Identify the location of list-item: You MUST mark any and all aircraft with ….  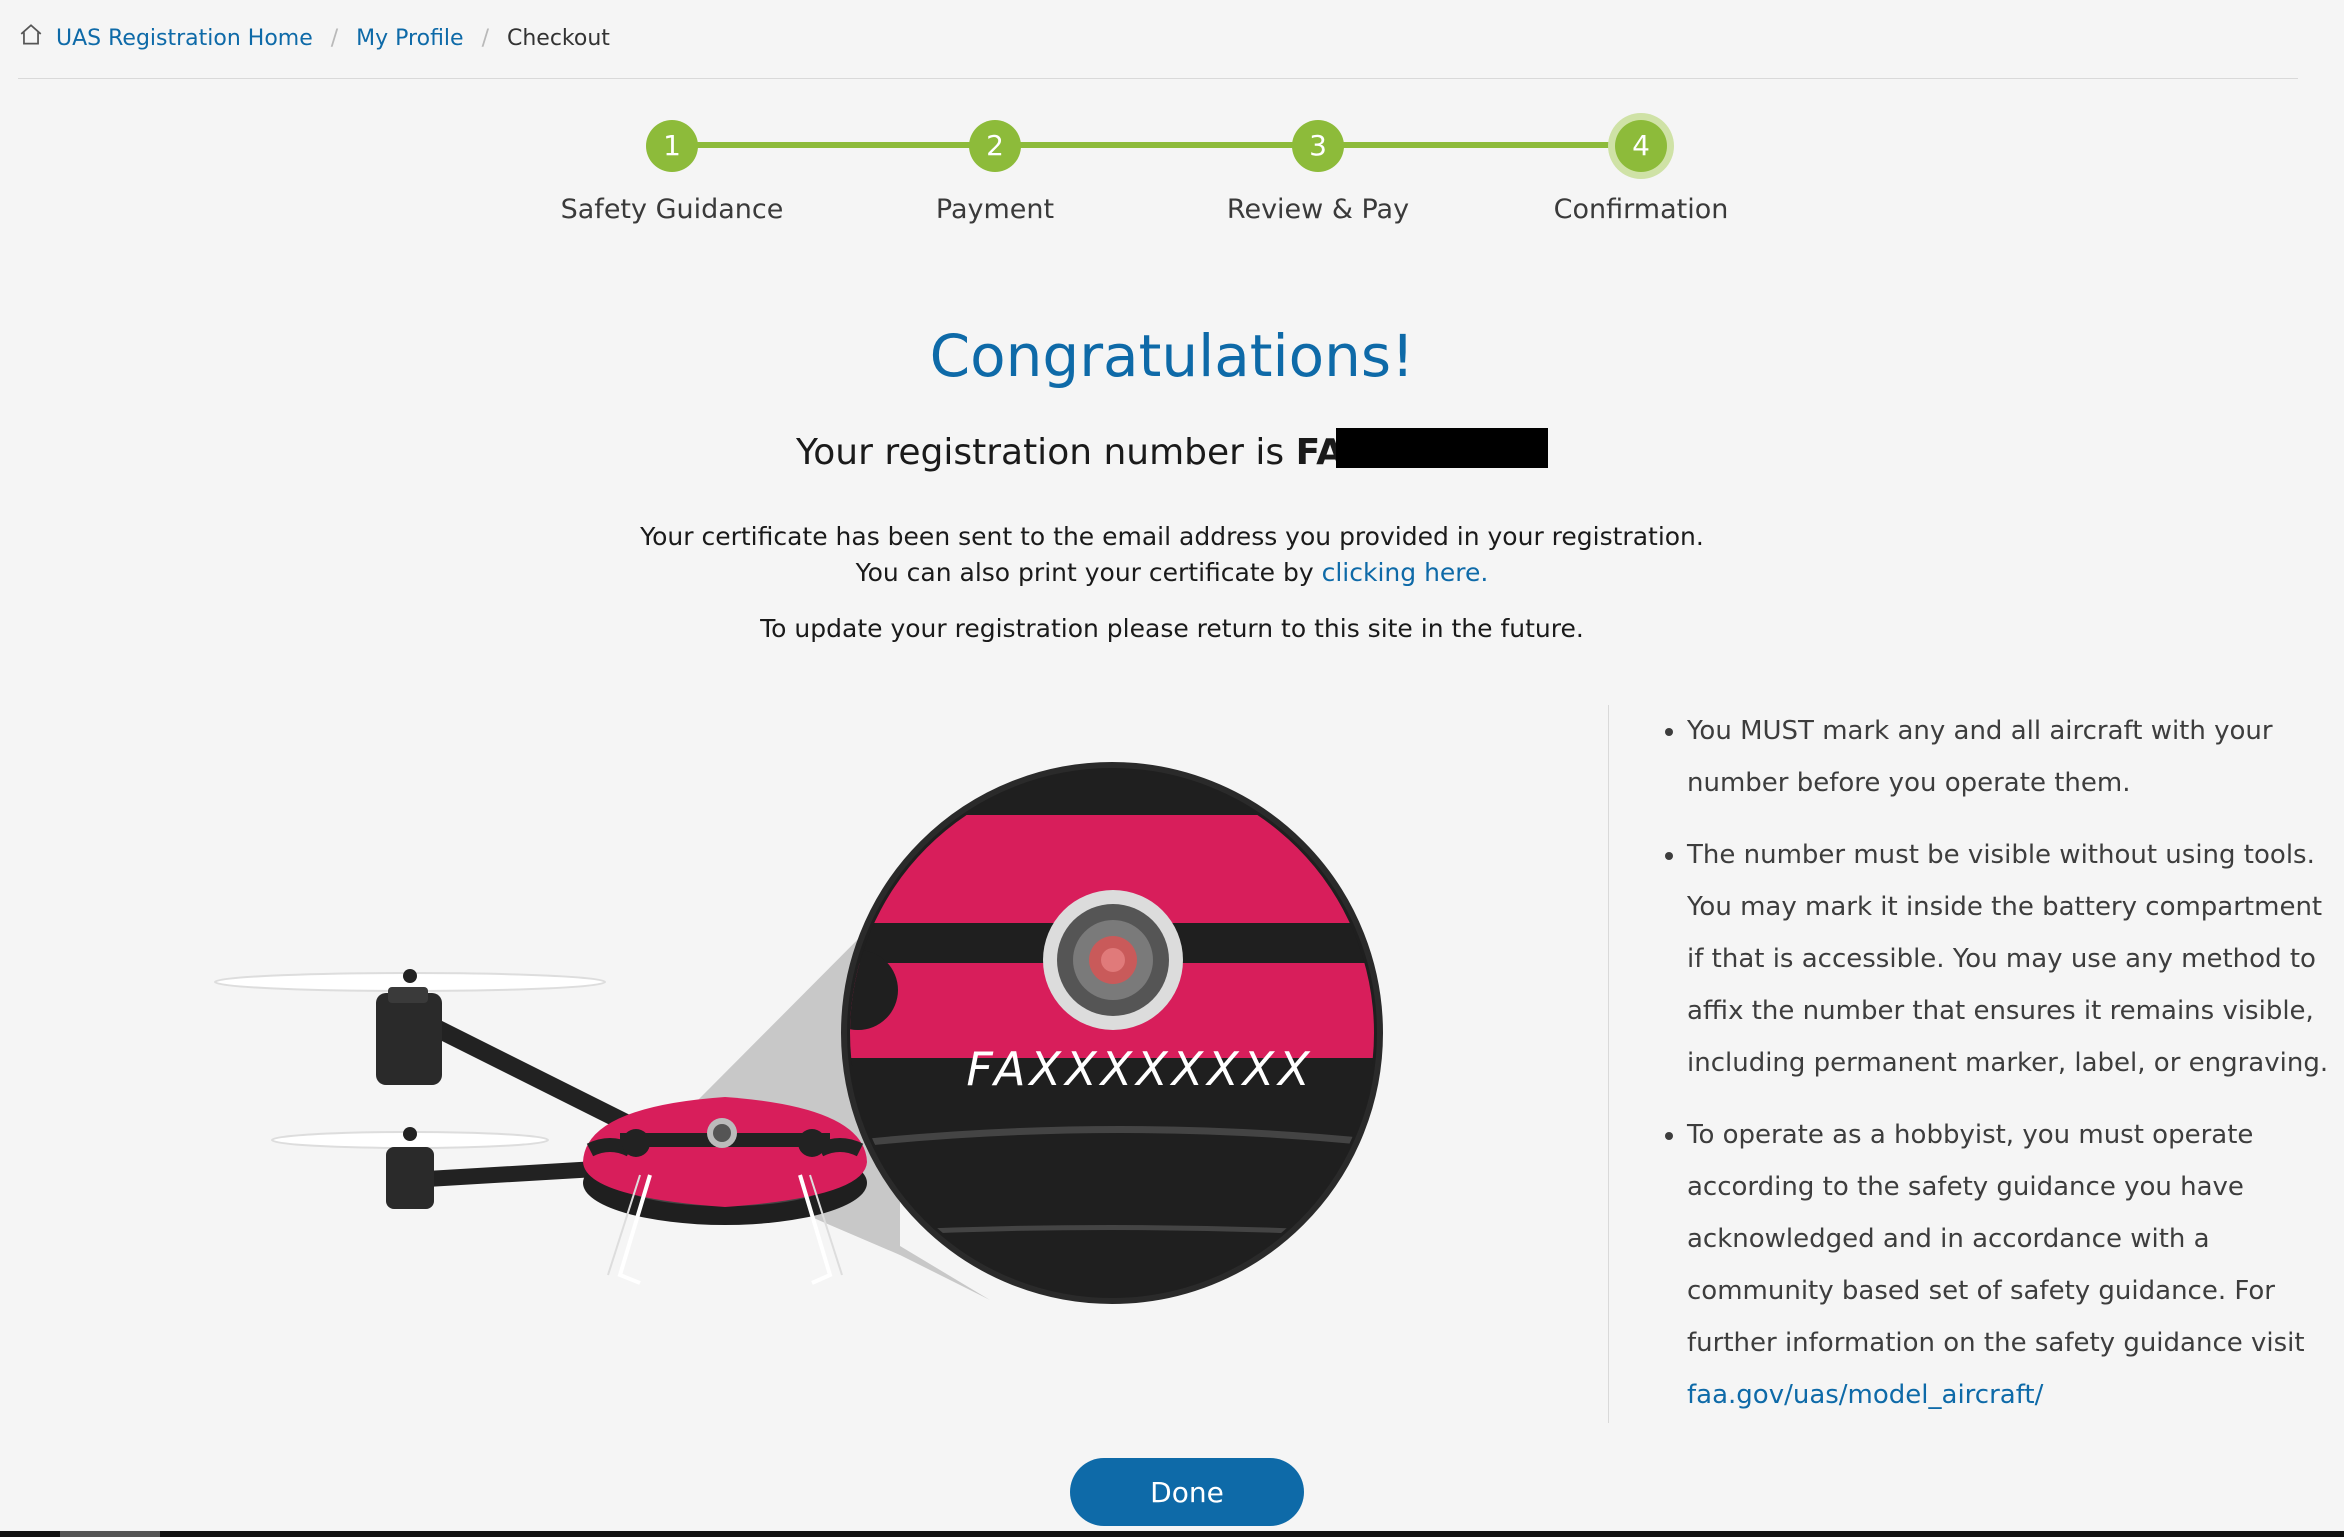
(2015, 757).